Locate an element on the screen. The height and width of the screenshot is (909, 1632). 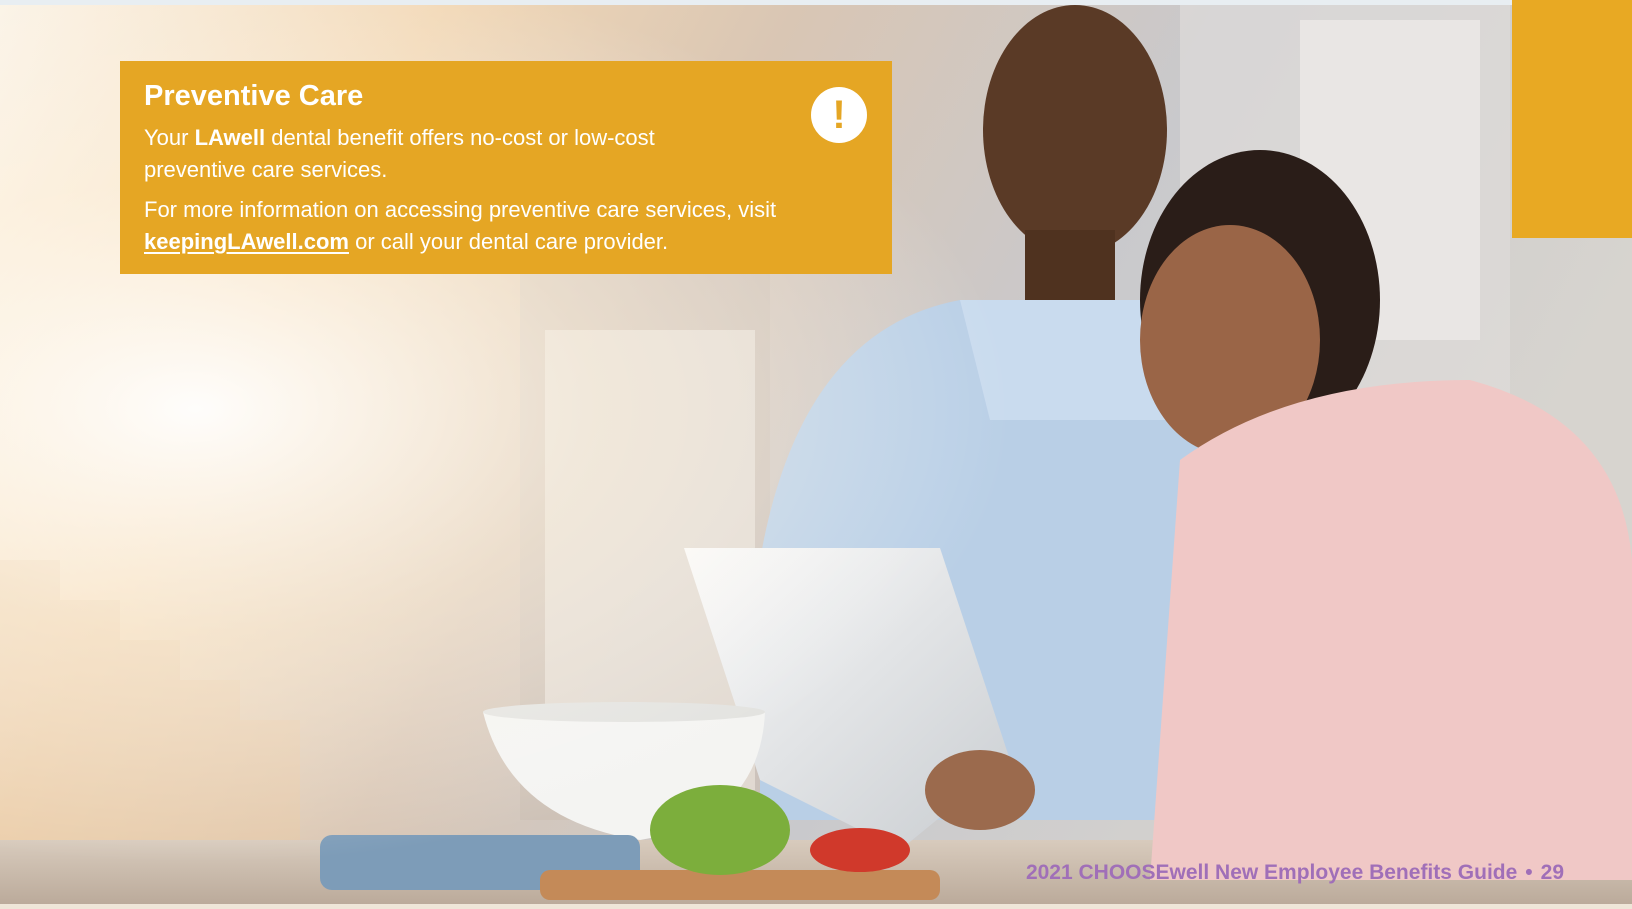
exclamation-glyph: ! is located at coordinates (839, 115).